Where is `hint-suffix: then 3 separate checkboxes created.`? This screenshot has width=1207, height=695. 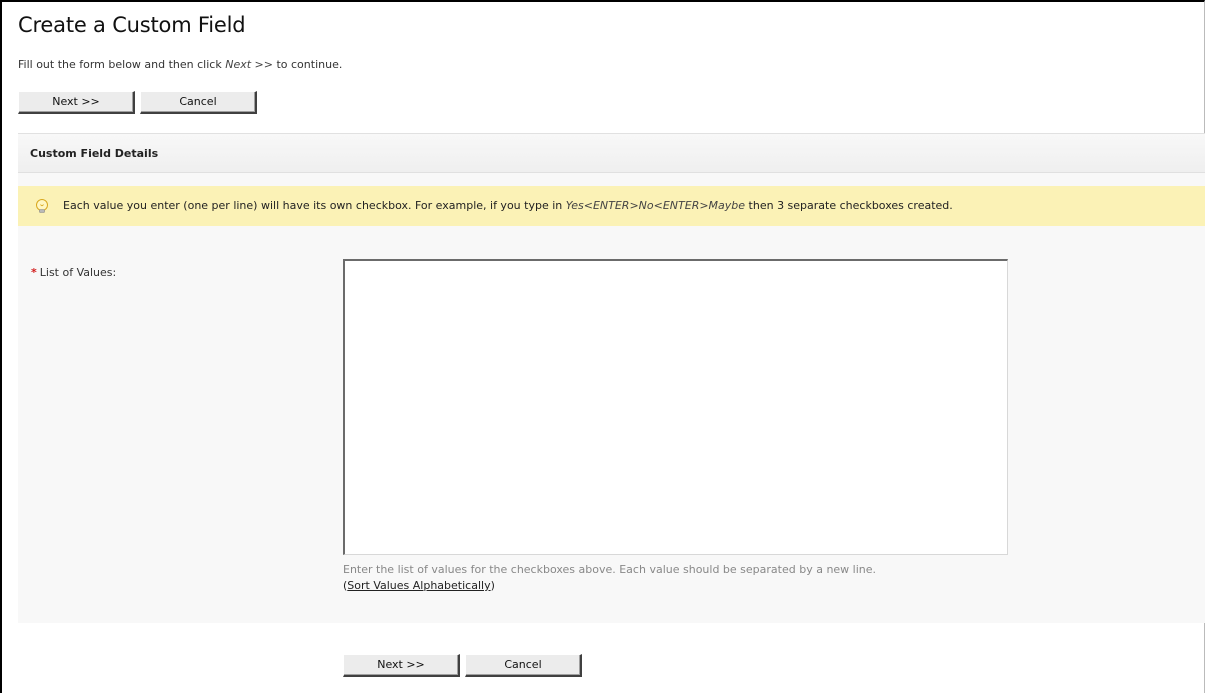 hint-suffix: then 3 separate checkboxes created. is located at coordinates (849, 205).